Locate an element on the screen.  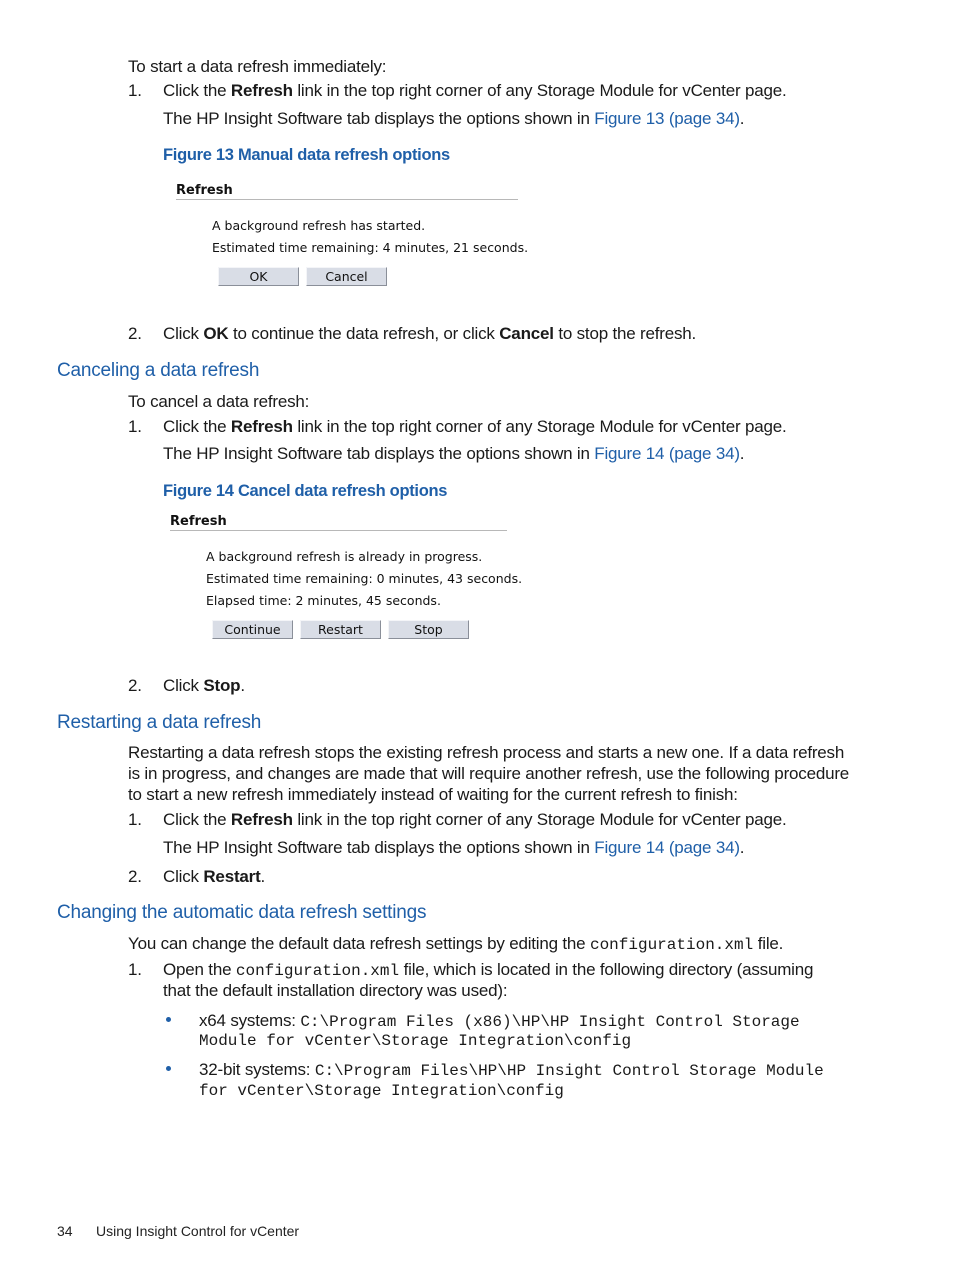
bullet-label: x64 systems: is located at coordinates (250, 1020).